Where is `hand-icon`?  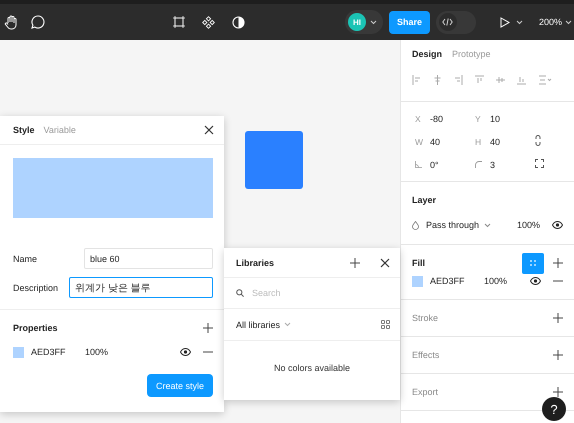 hand-icon is located at coordinates (11, 22).